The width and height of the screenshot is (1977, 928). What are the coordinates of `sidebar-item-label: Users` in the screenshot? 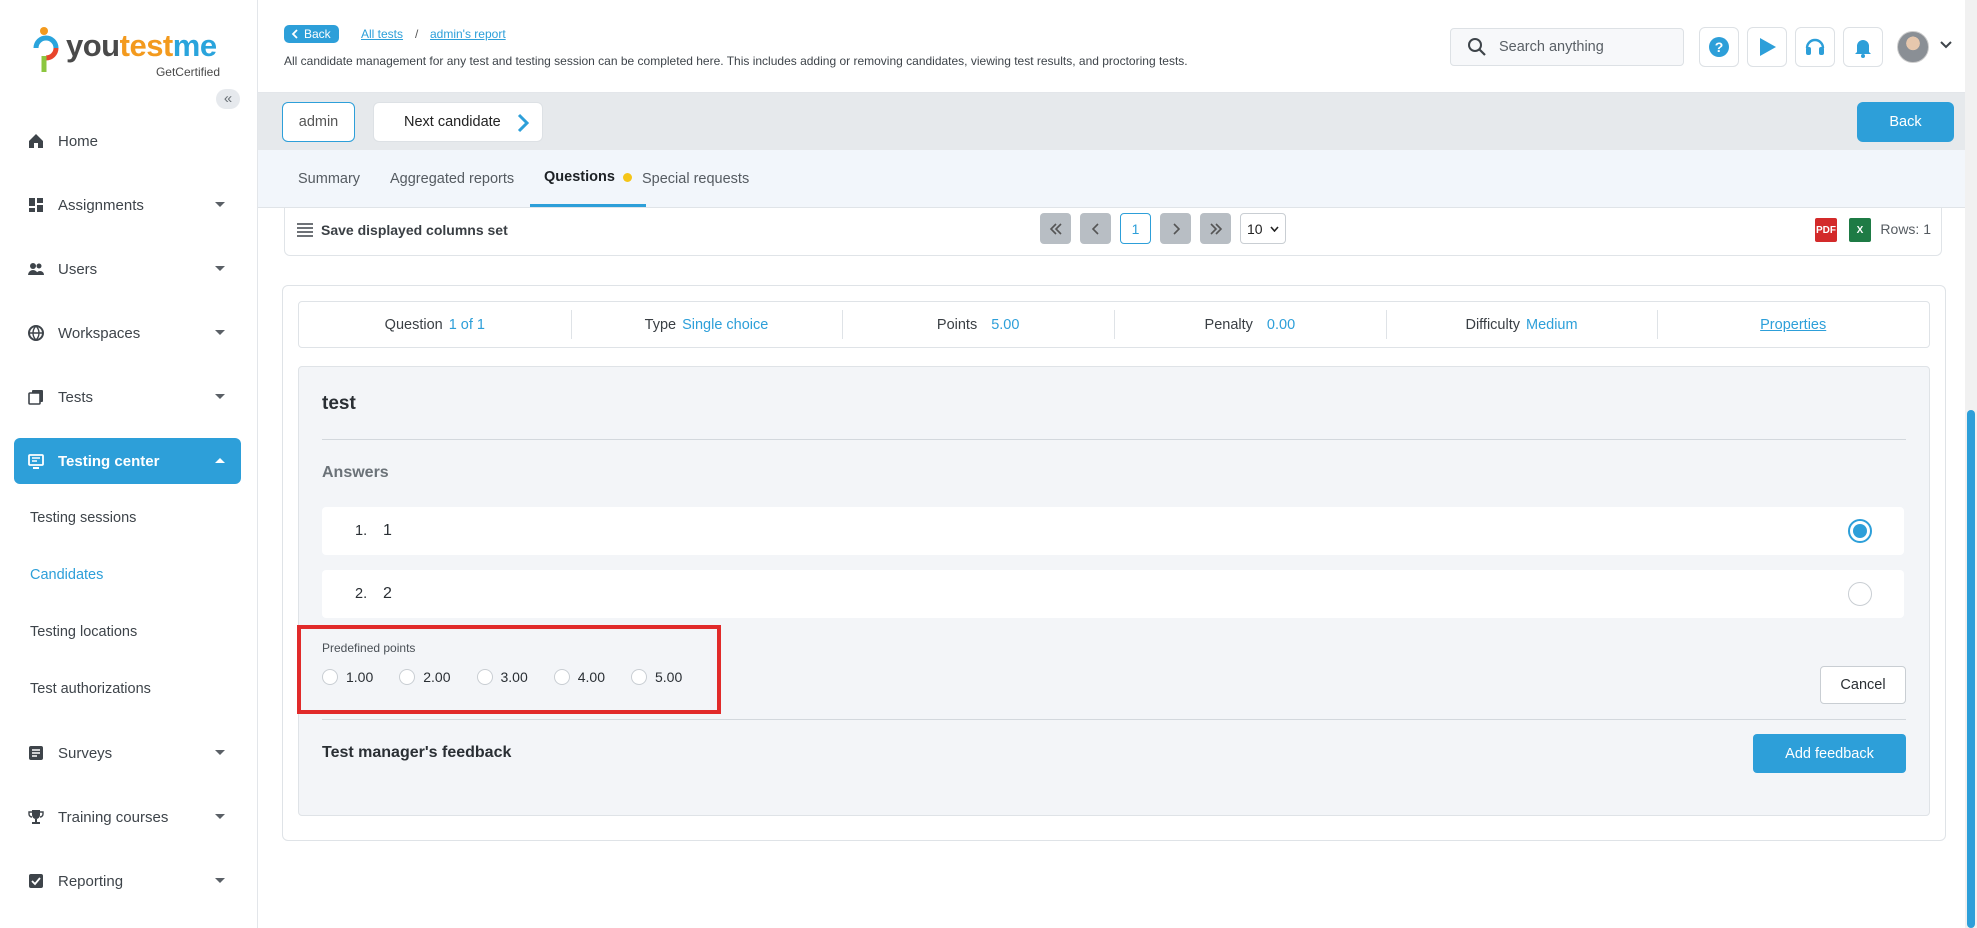 It's located at (78, 269).